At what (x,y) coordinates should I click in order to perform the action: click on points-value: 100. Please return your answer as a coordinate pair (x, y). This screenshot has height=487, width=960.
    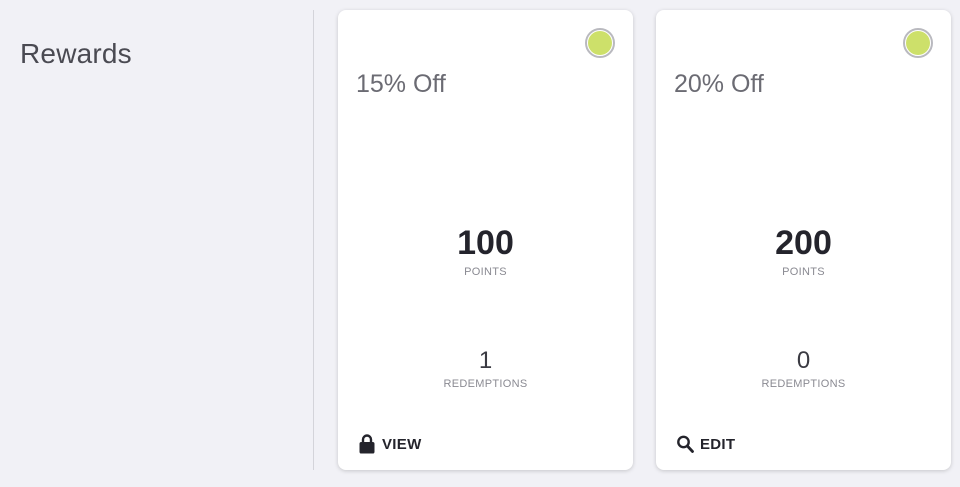
    Looking at the image, I should click on (485, 243).